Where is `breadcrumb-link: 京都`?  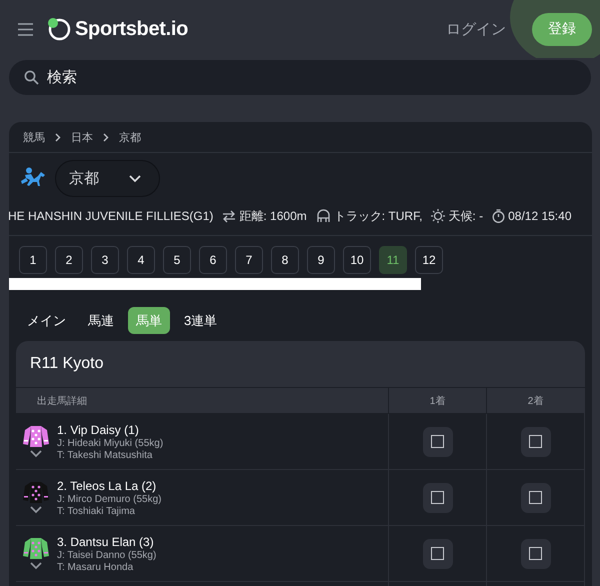
breadcrumb-link: 京都 is located at coordinates (130, 137).